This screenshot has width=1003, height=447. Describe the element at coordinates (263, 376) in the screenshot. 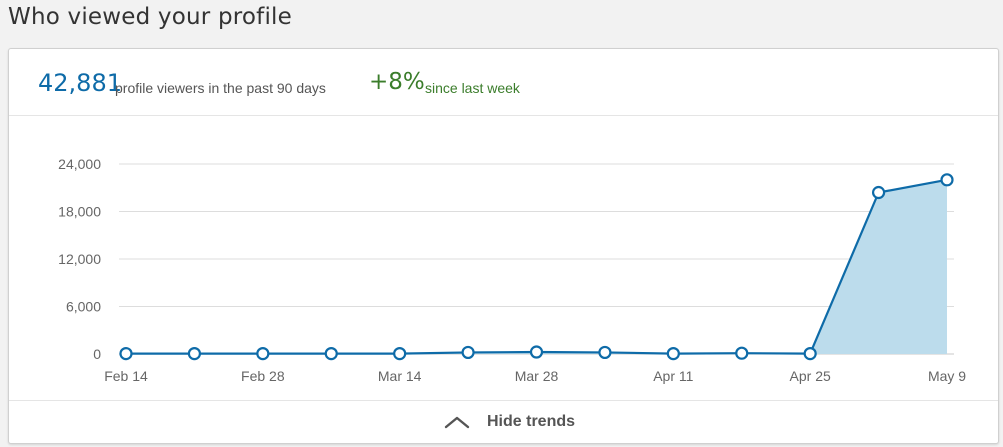

I see `x-tick-label: Feb 28` at that location.